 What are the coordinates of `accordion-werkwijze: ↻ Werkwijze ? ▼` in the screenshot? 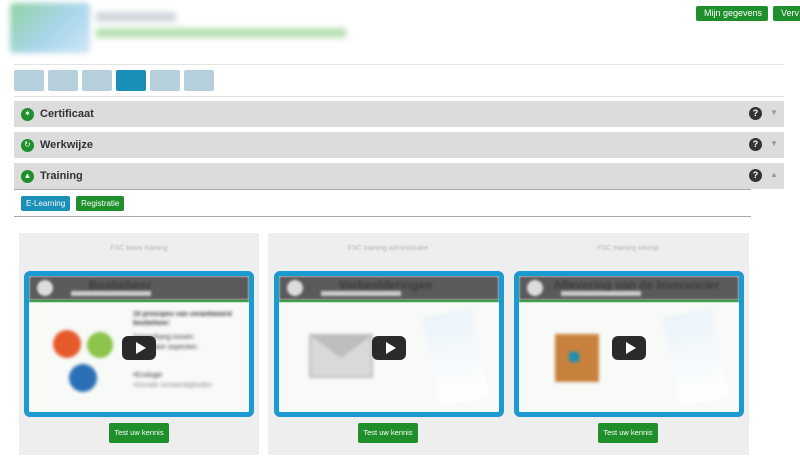 It's located at (399, 145).